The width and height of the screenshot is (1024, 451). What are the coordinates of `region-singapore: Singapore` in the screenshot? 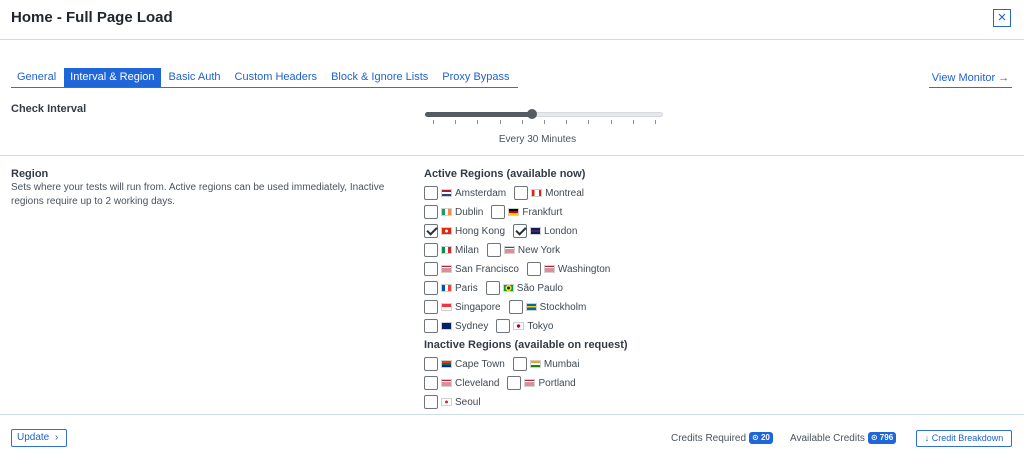 It's located at (462, 307).